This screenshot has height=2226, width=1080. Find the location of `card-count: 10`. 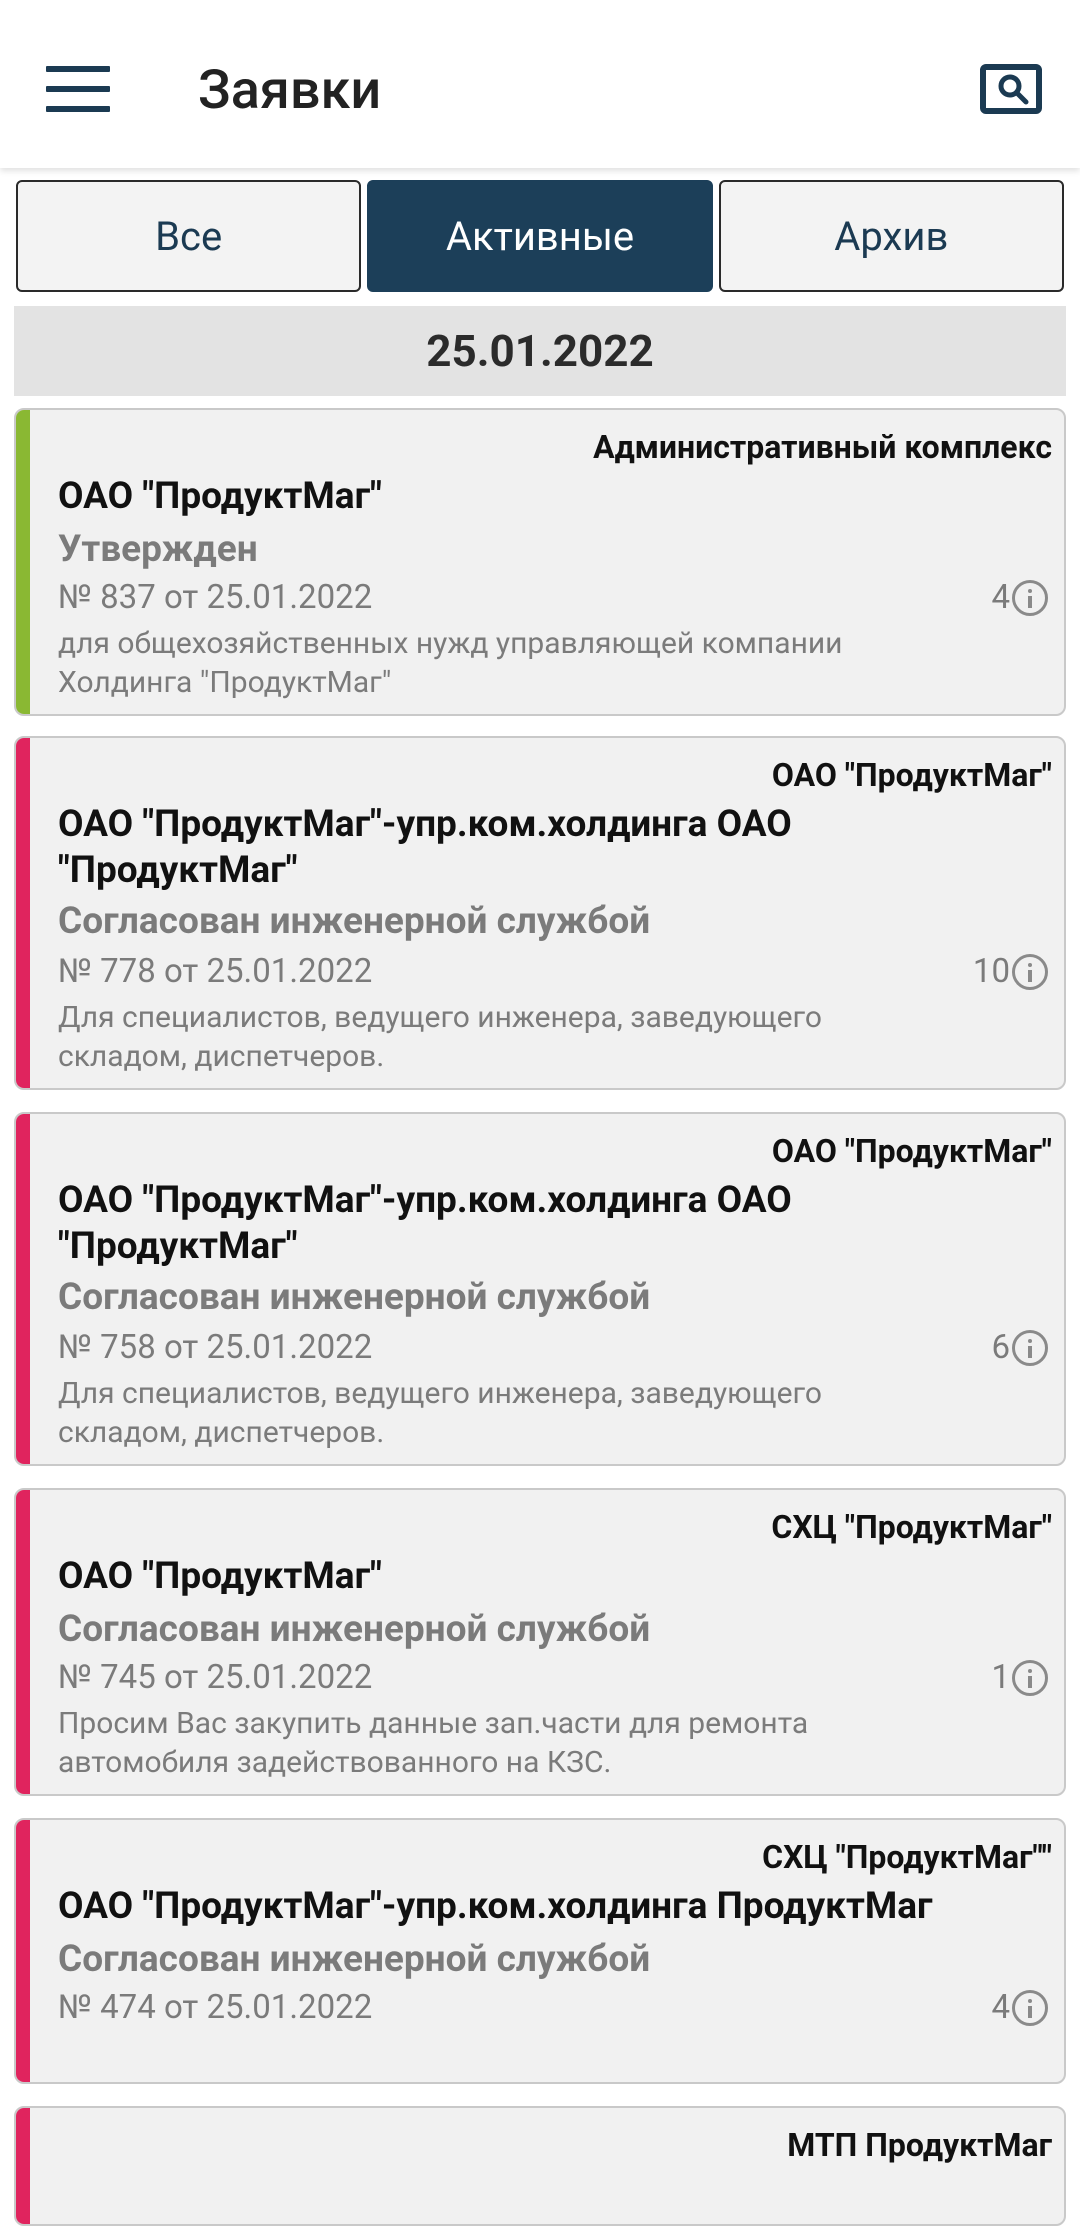

card-count: 10 is located at coordinates (1010, 971).